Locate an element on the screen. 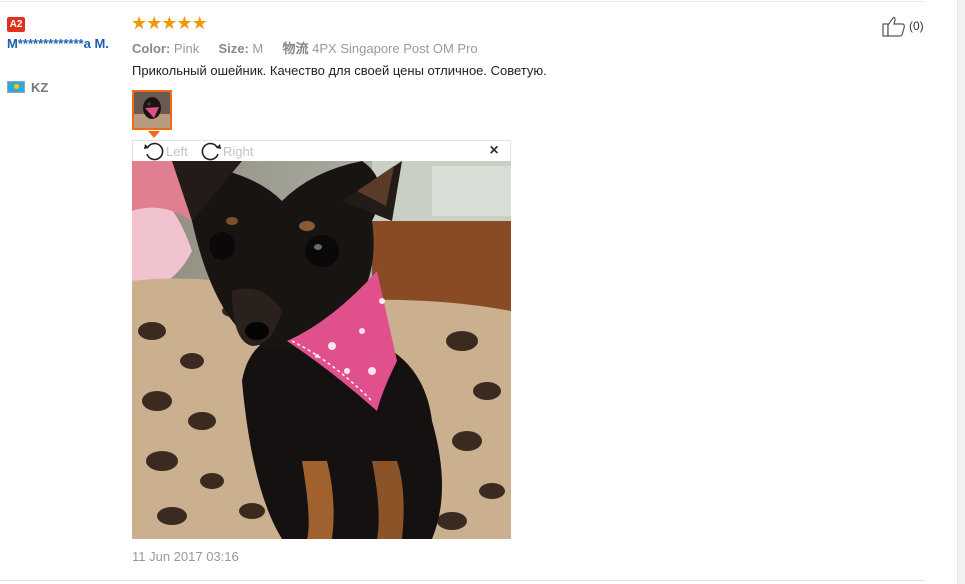 The height and width of the screenshot is (584, 965). rotate-left-icon is located at coordinates (154, 151).